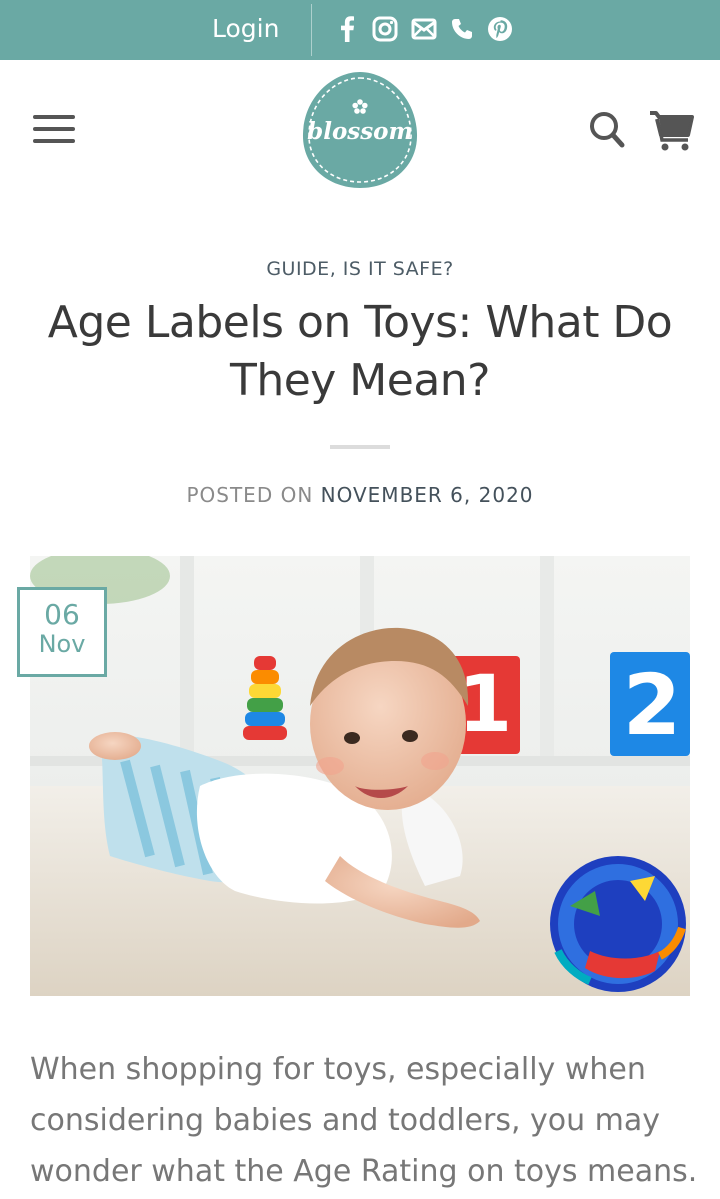 The width and height of the screenshot is (720, 1199). I want to click on top-bar-divider, so click(311, 30).